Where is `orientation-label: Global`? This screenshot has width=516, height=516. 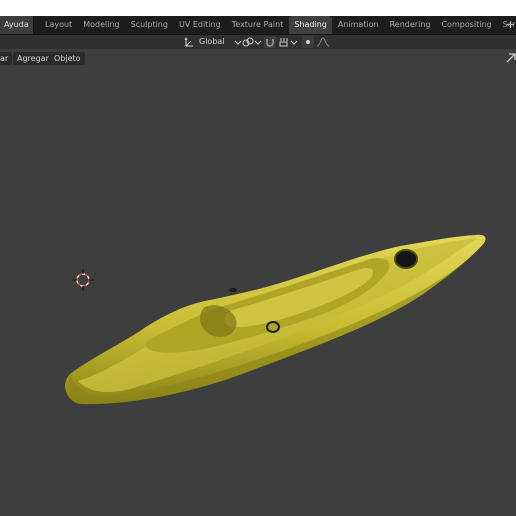
orientation-label: Global is located at coordinates (212, 41).